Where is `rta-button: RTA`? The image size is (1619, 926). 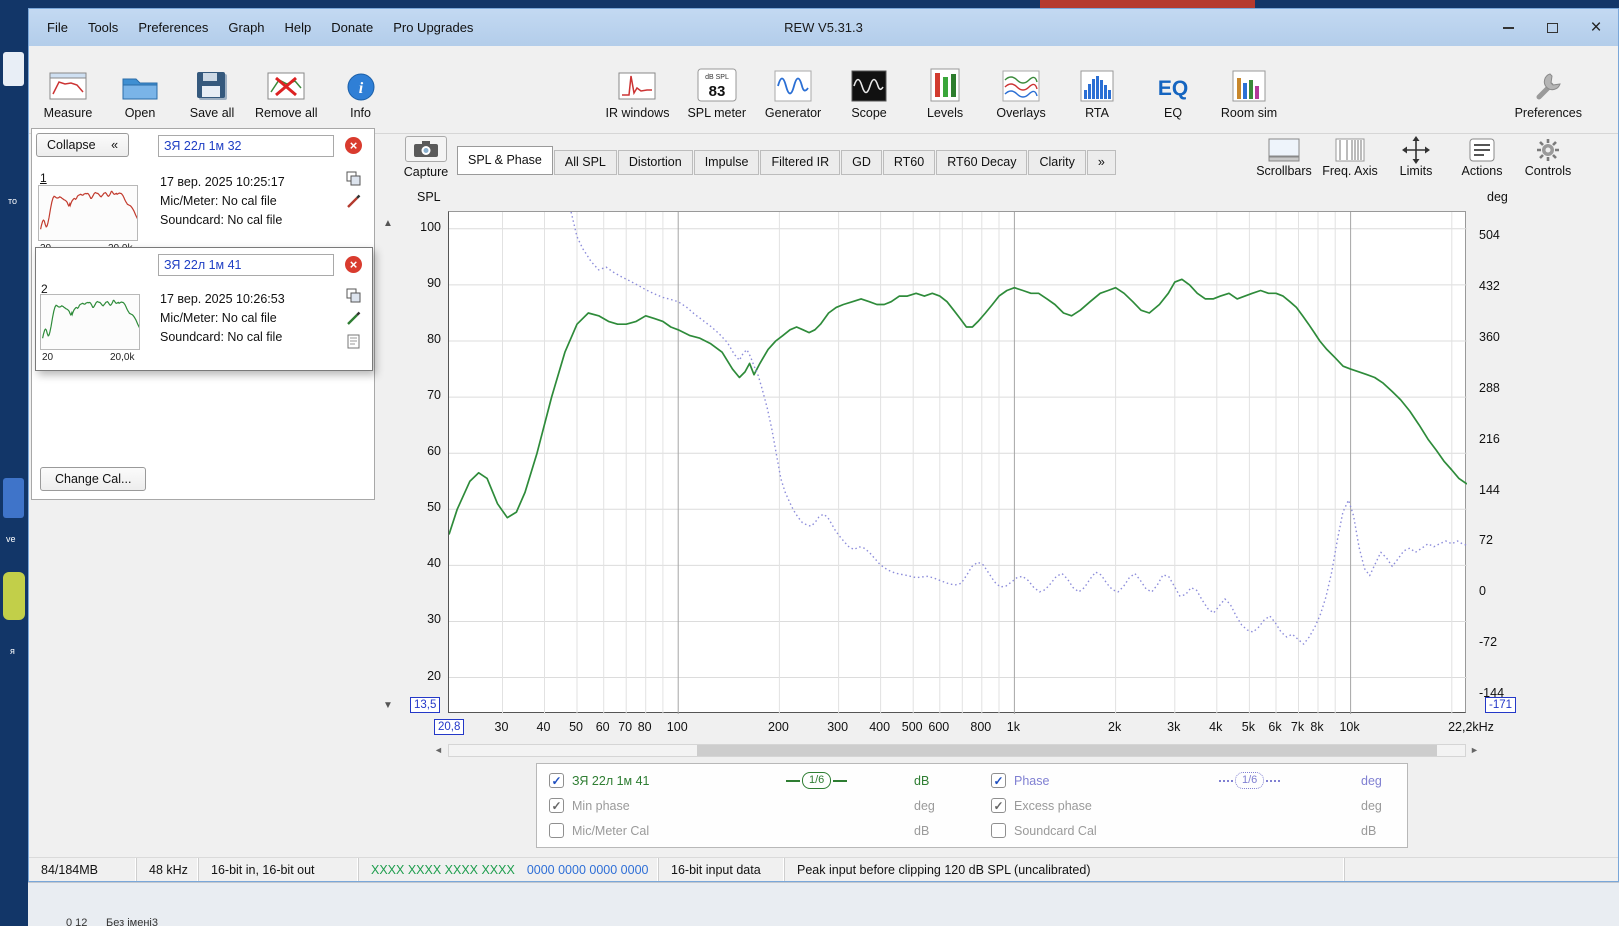 rta-button: RTA is located at coordinates (1097, 91).